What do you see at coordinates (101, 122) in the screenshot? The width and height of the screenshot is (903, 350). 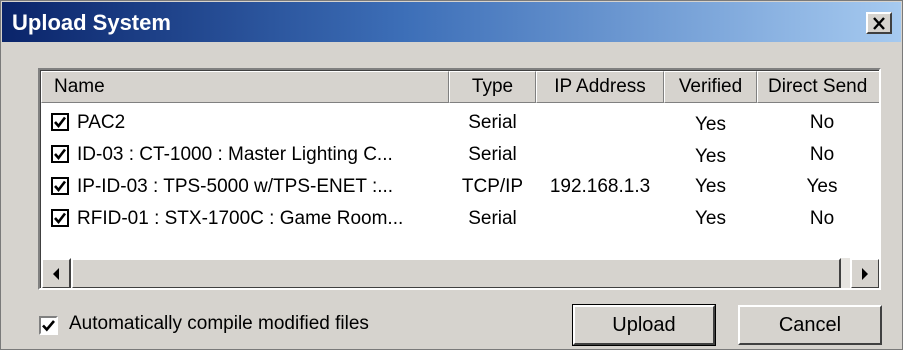 I see `row-name: PAC2` at bounding box center [101, 122].